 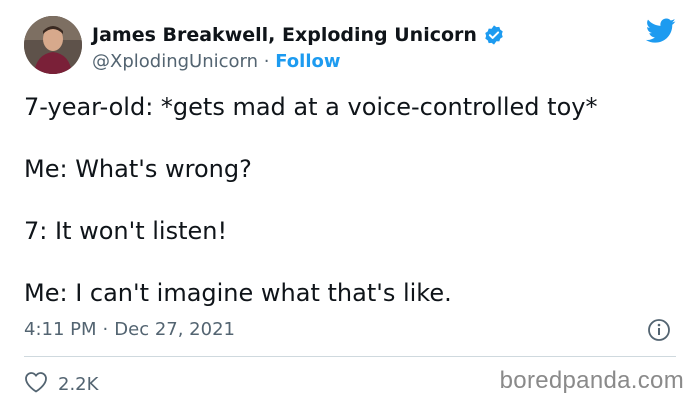 What do you see at coordinates (238, 293) in the screenshot?
I see `tweet-line: Me: I can't imagine what that's like.` at bounding box center [238, 293].